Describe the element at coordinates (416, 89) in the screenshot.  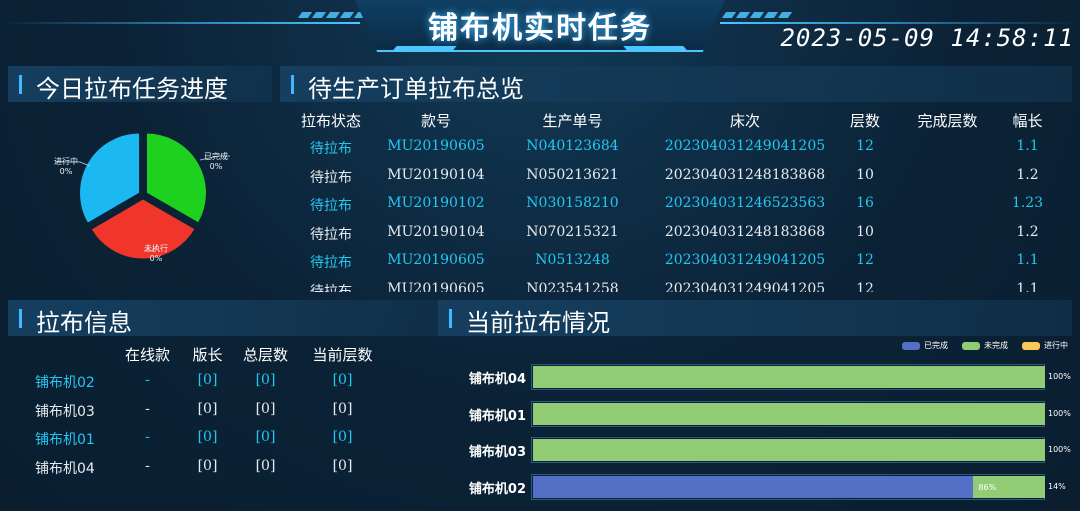
I see `section-title-orders: 待生产订单拉布总览` at that location.